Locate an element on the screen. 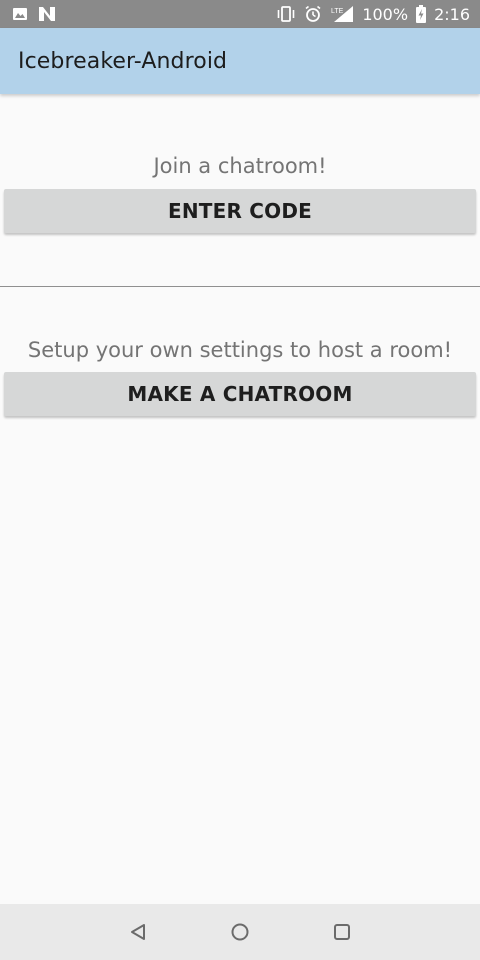 The height and width of the screenshot is (960, 480). join-prompt: Join a chatroom! is located at coordinates (240, 166).